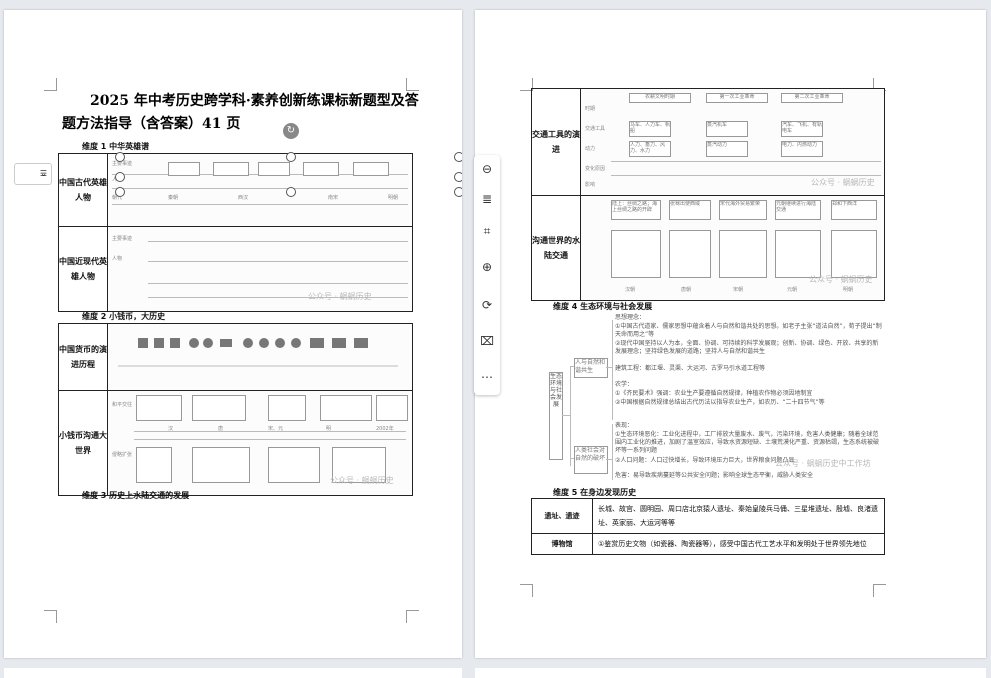  Describe the element at coordinates (727, 129) in the screenshot. I see `box-vehicle-2: 蒸汽机车` at that location.